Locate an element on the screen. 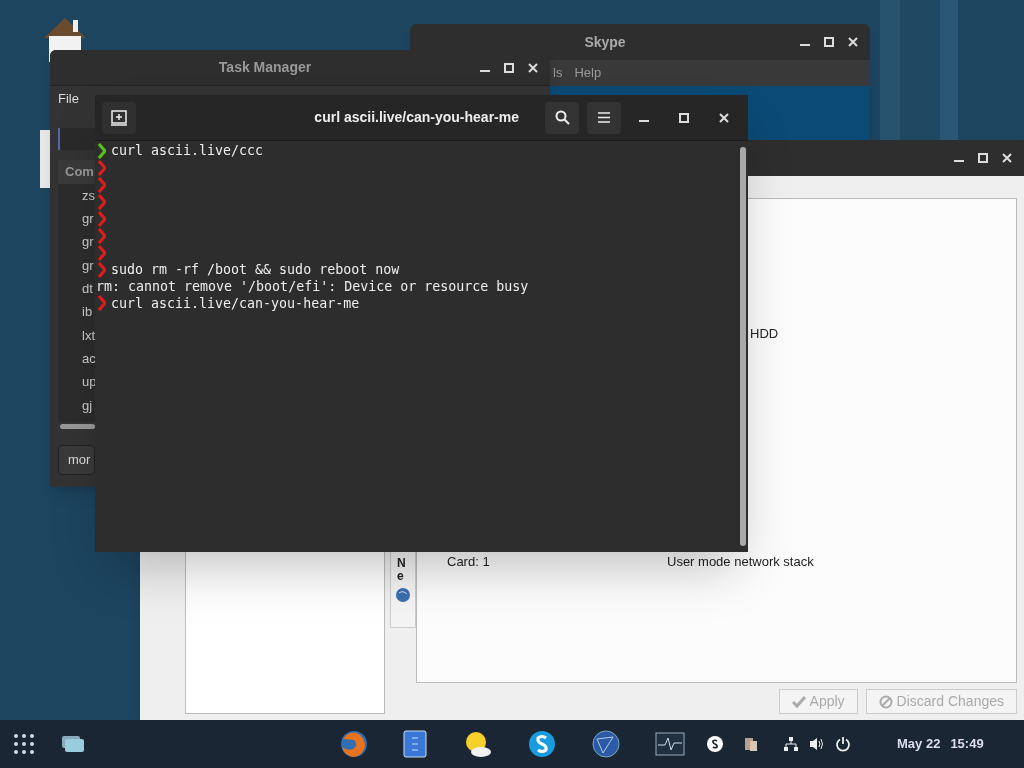  process-name: dt is located at coordinates (87, 289).